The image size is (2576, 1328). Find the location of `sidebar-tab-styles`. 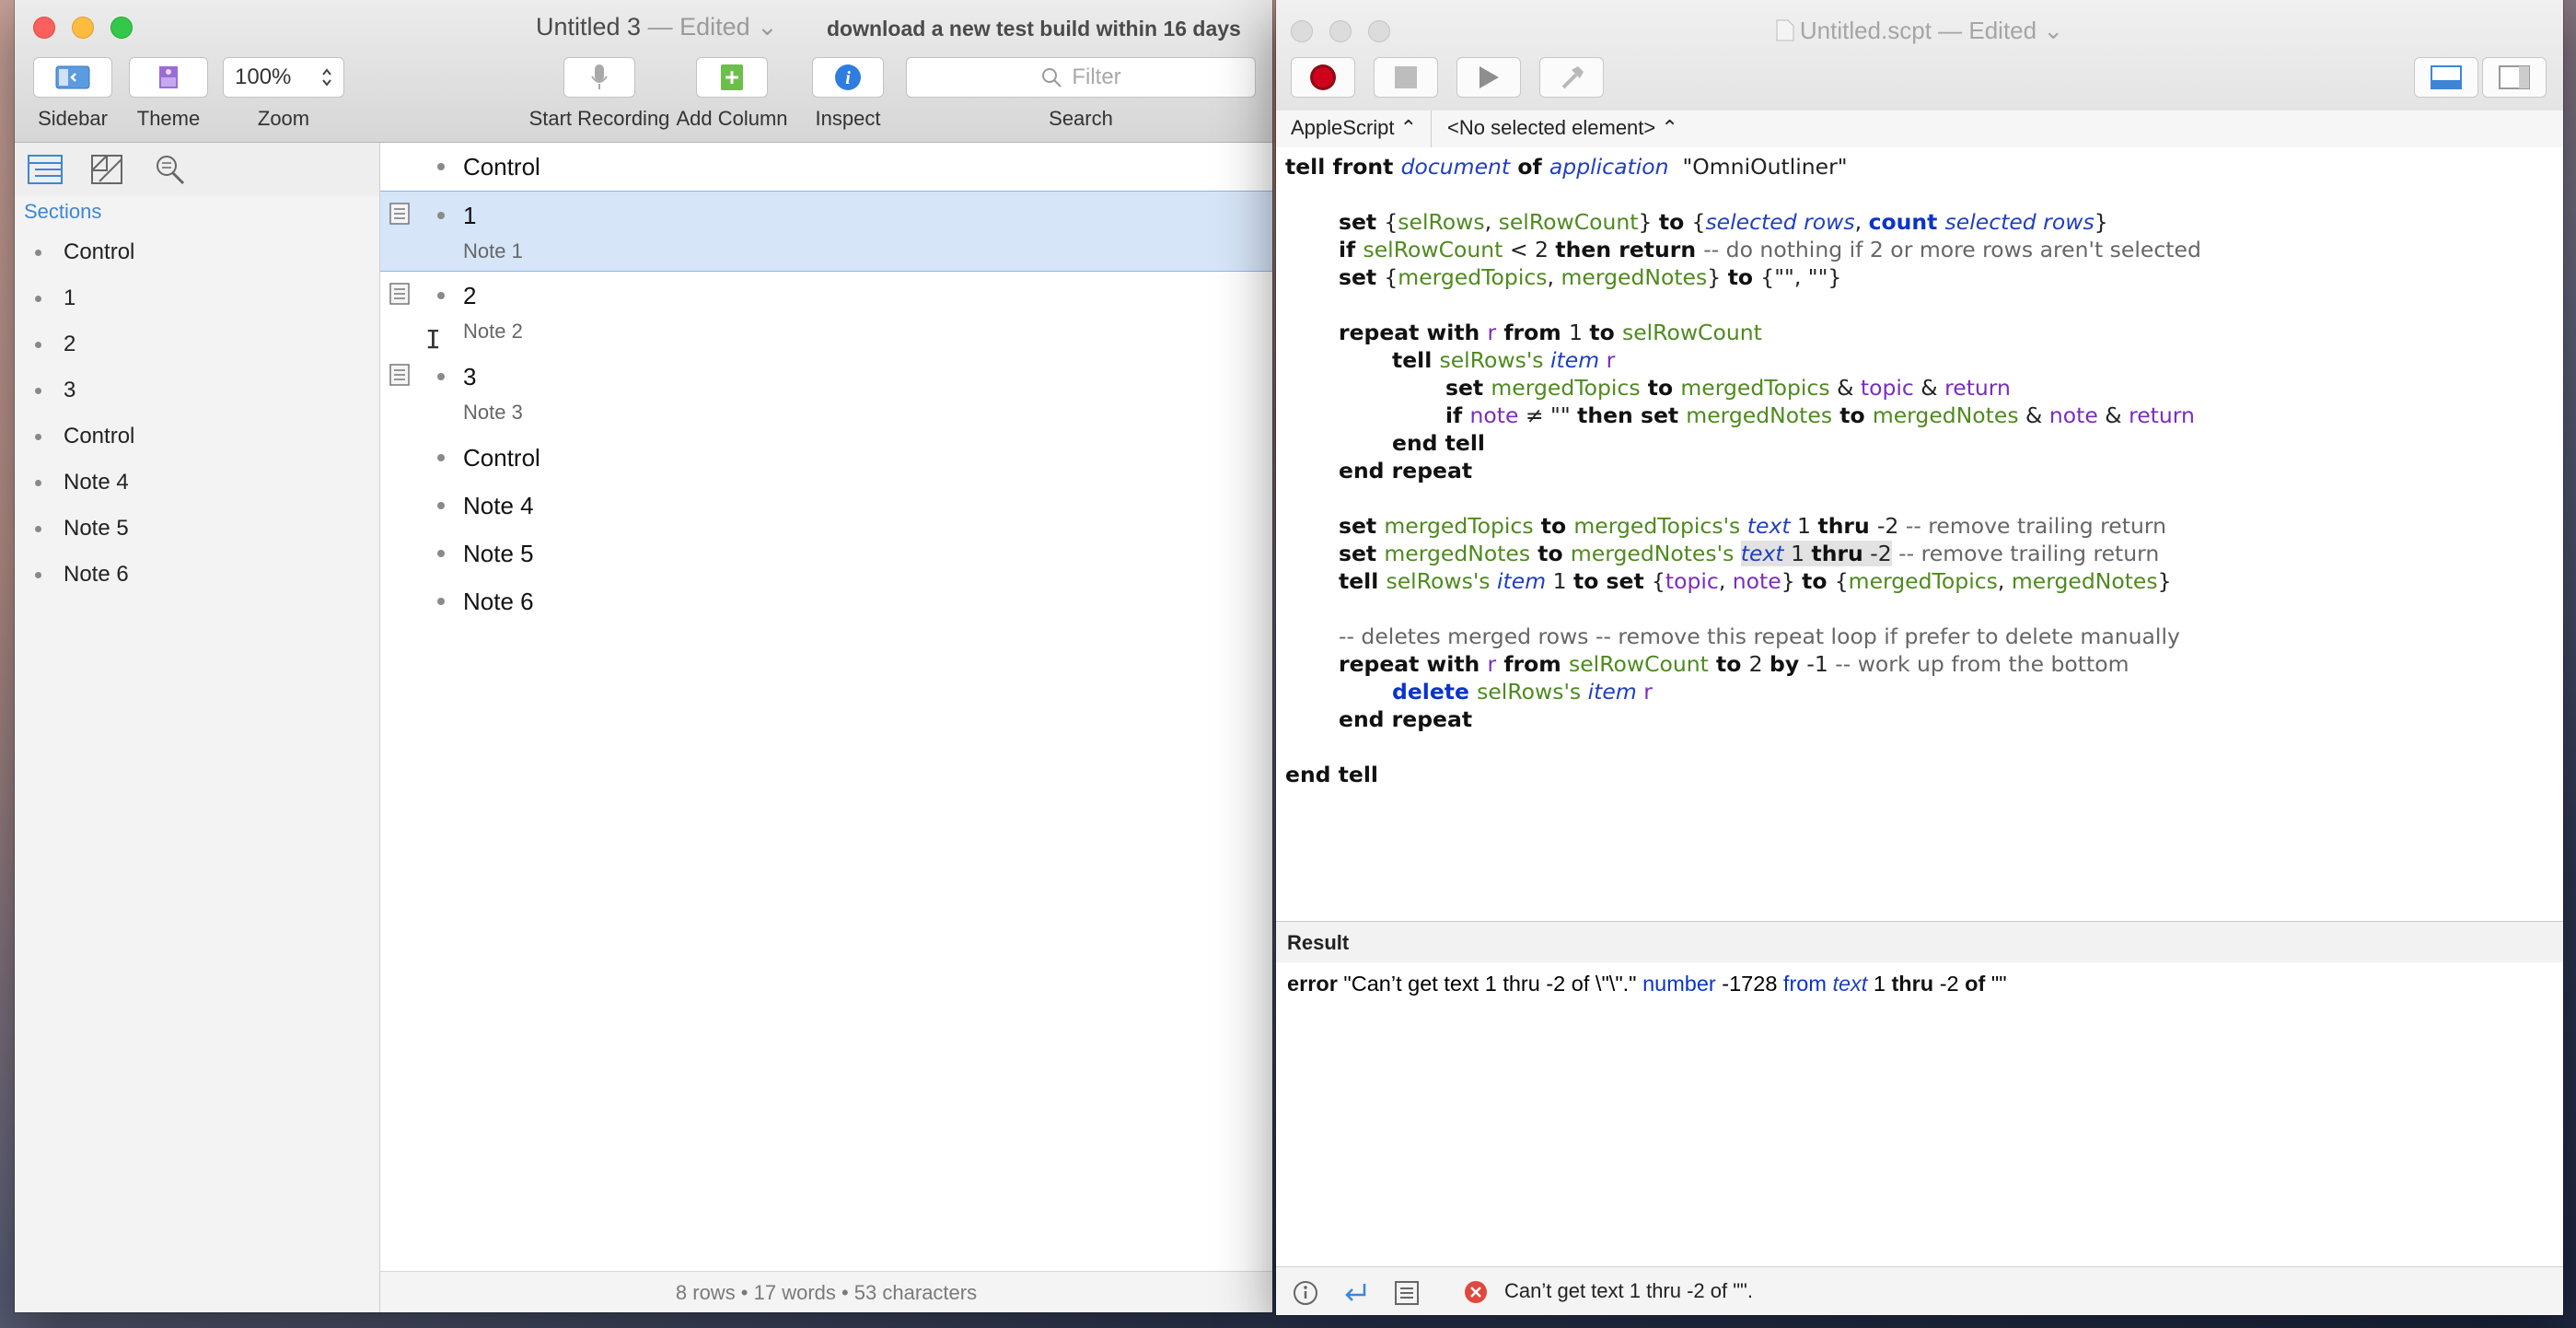

sidebar-tab-styles is located at coordinates (107, 169).